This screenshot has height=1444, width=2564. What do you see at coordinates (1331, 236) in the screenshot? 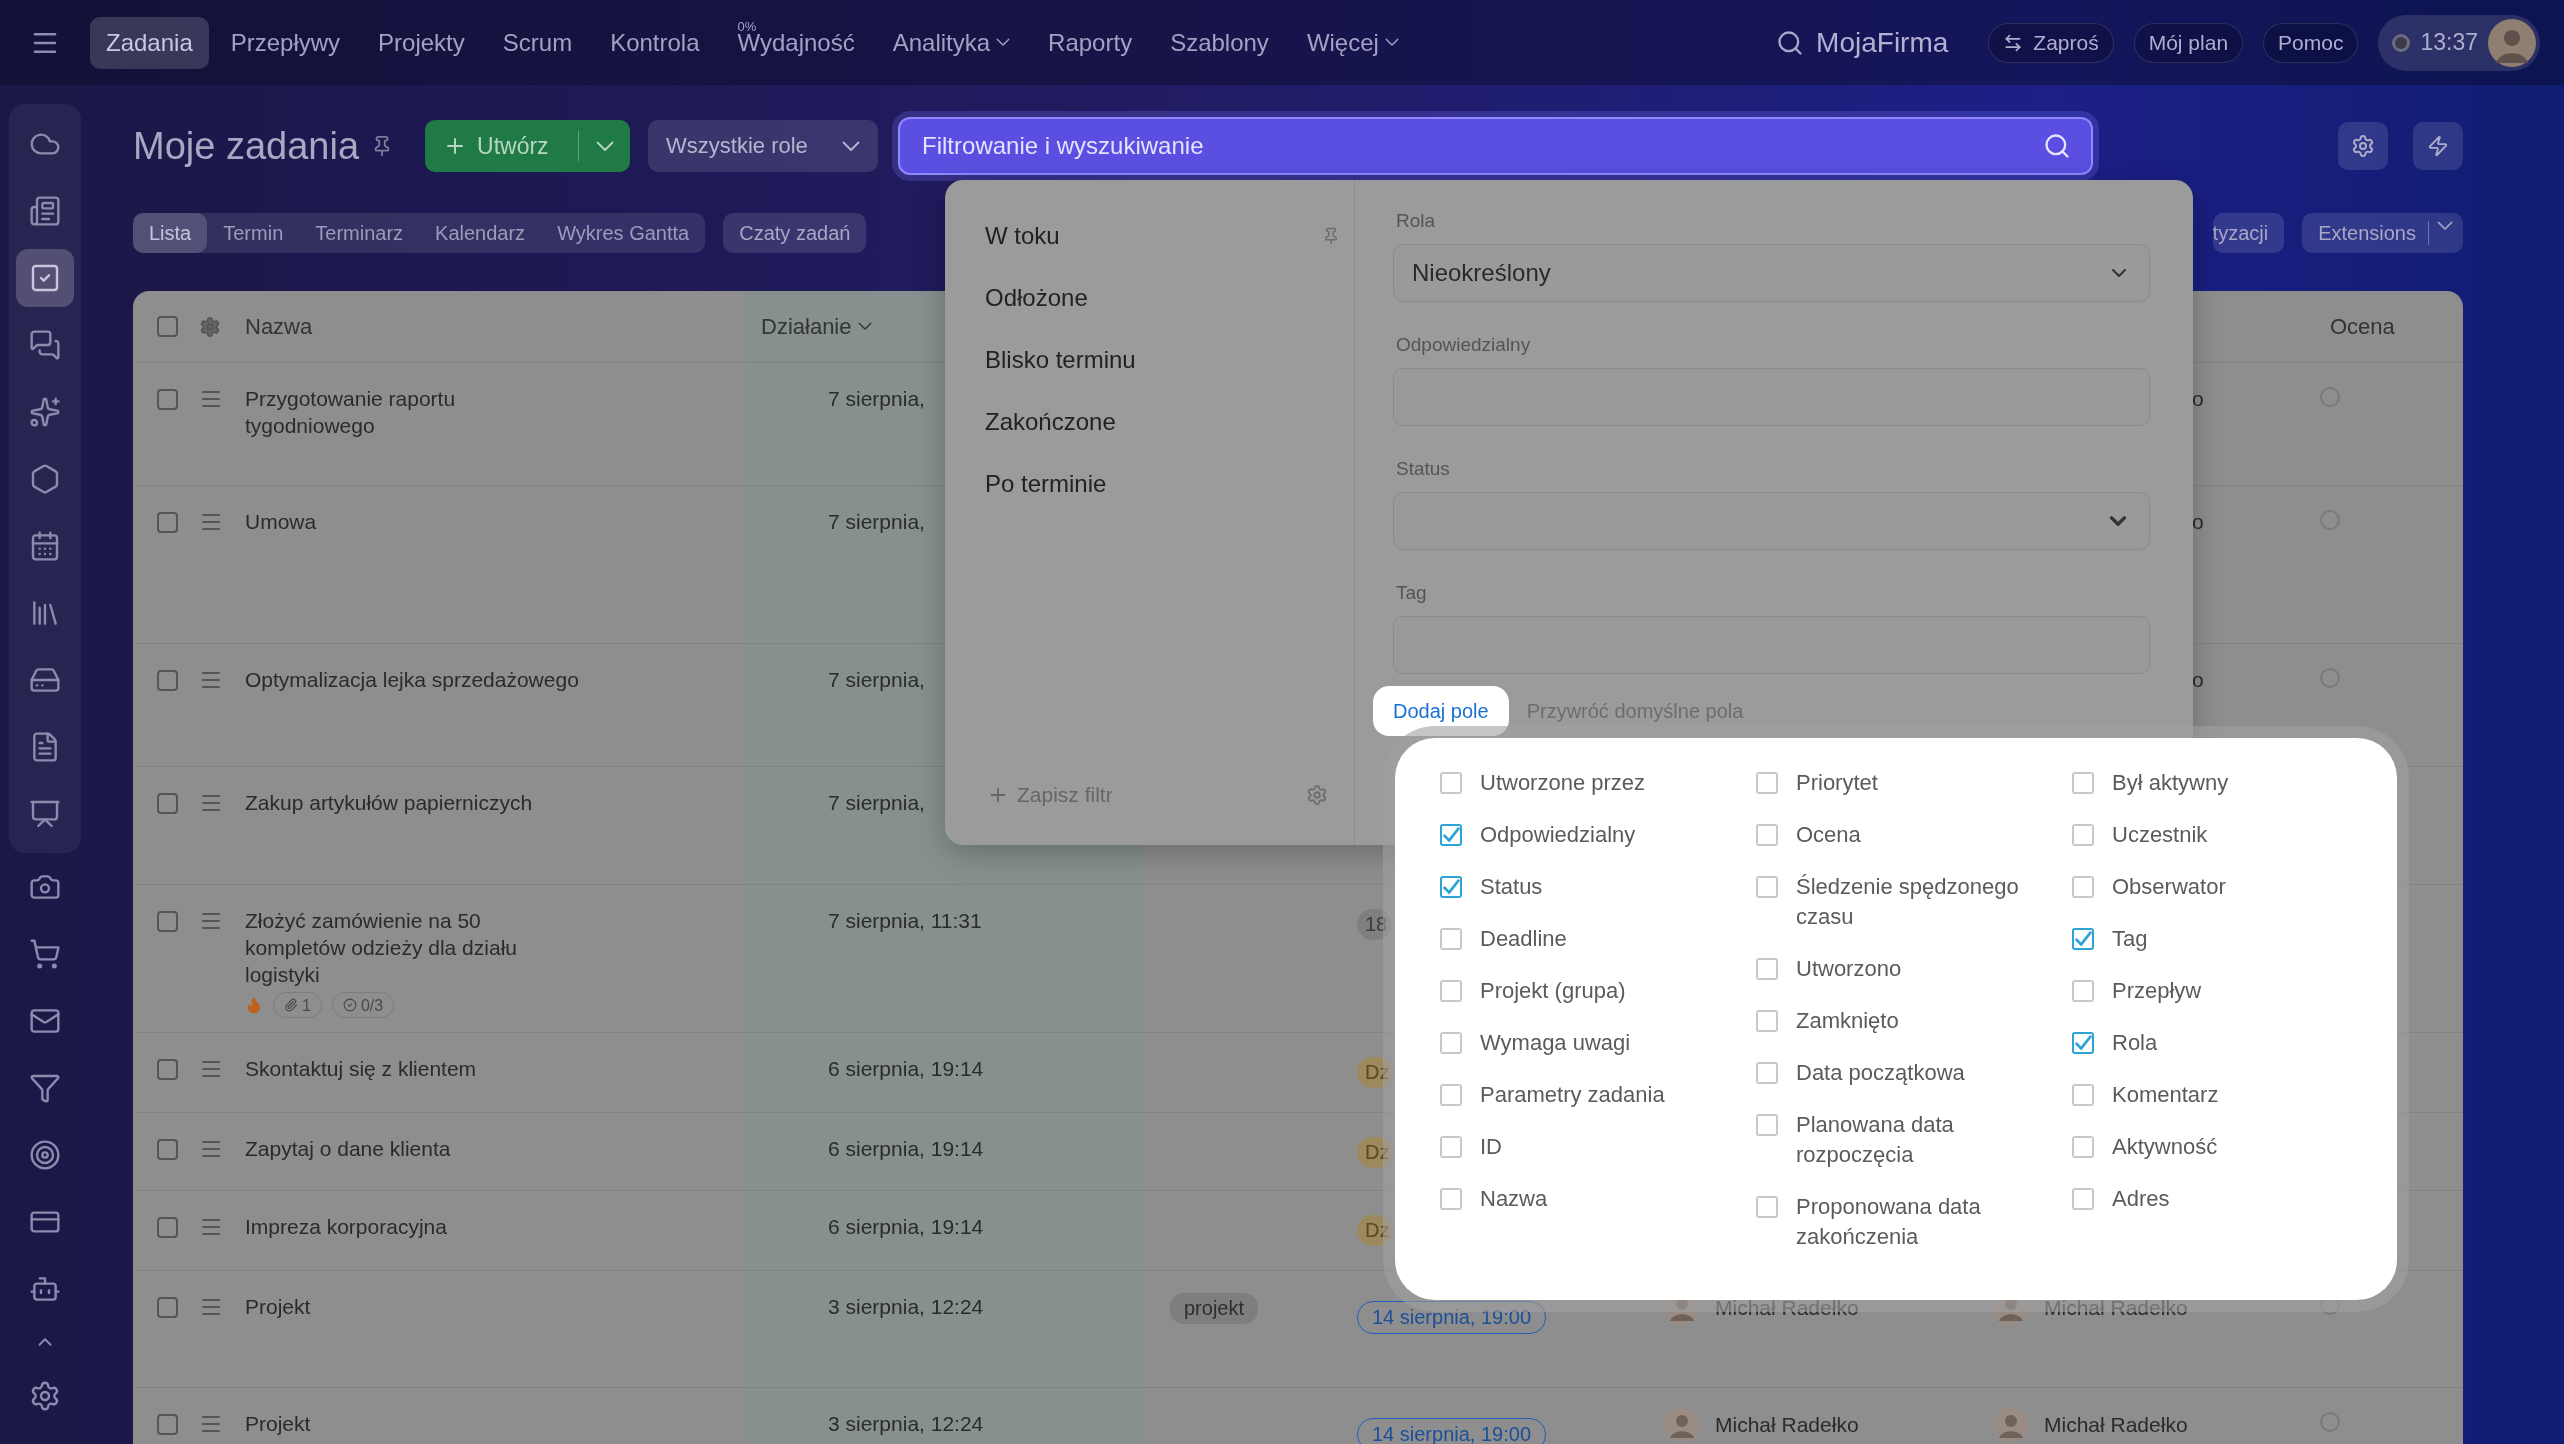
I see `pin-icon` at bounding box center [1331, 236].